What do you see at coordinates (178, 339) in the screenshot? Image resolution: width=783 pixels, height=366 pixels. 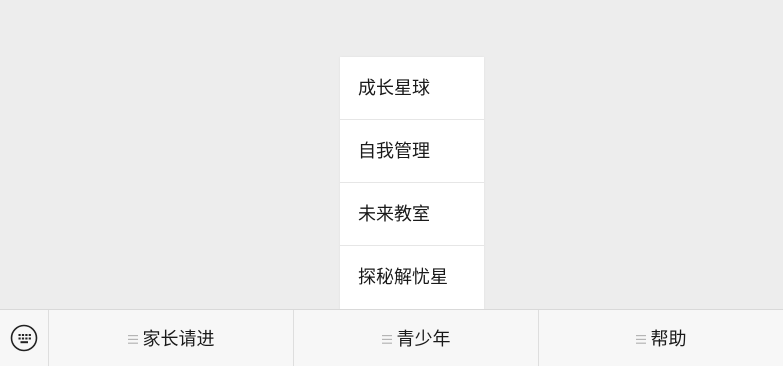 I see `menu-tab-label: 家长请进` at bounding box center [178, 339].